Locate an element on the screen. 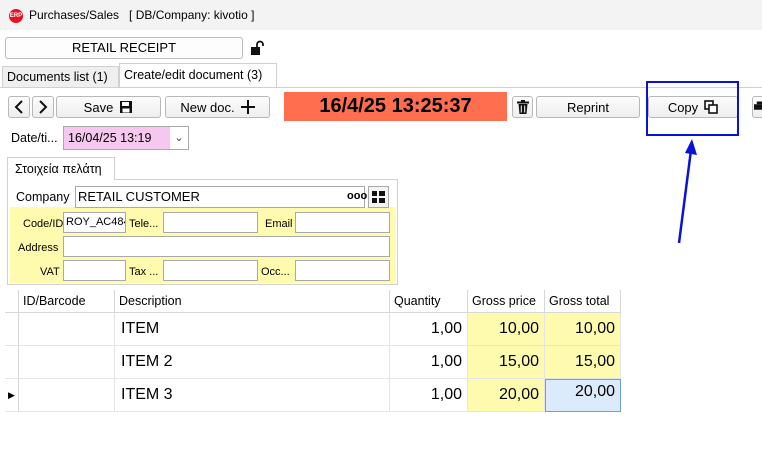 This screenshot has height=450, width=762. chevron-left-icon is located at coordinates (18, 107).